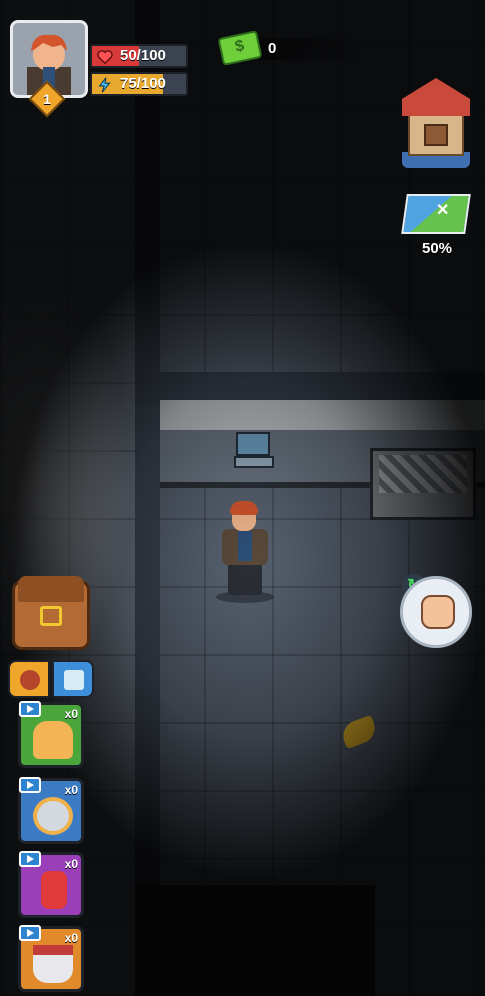 The width and height of the screenshot is (485, 996). Describe the element at coordinates (51, 589) in the screenshot. I see `backpack-flap` at that location.